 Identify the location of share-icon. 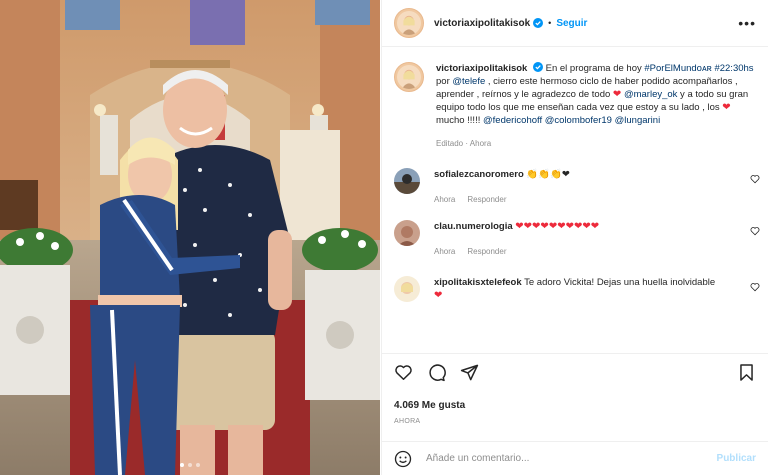
(469, 372).